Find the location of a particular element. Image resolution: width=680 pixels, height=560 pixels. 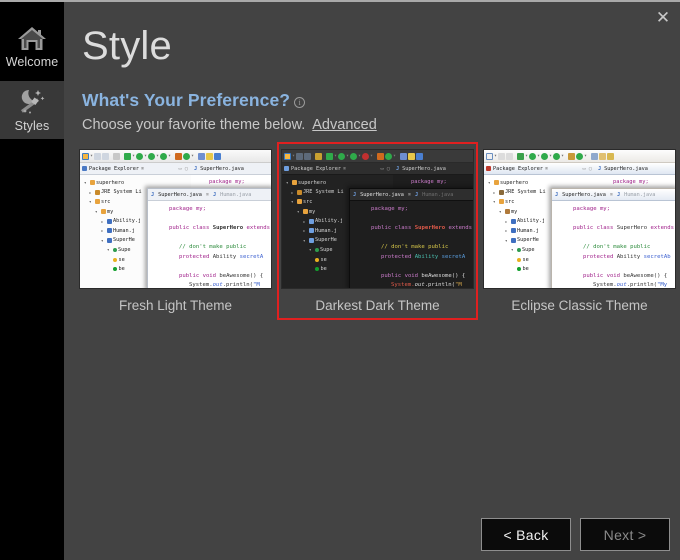

subheading-row: What's Your Preference? i is located at coordinates (194, 100).